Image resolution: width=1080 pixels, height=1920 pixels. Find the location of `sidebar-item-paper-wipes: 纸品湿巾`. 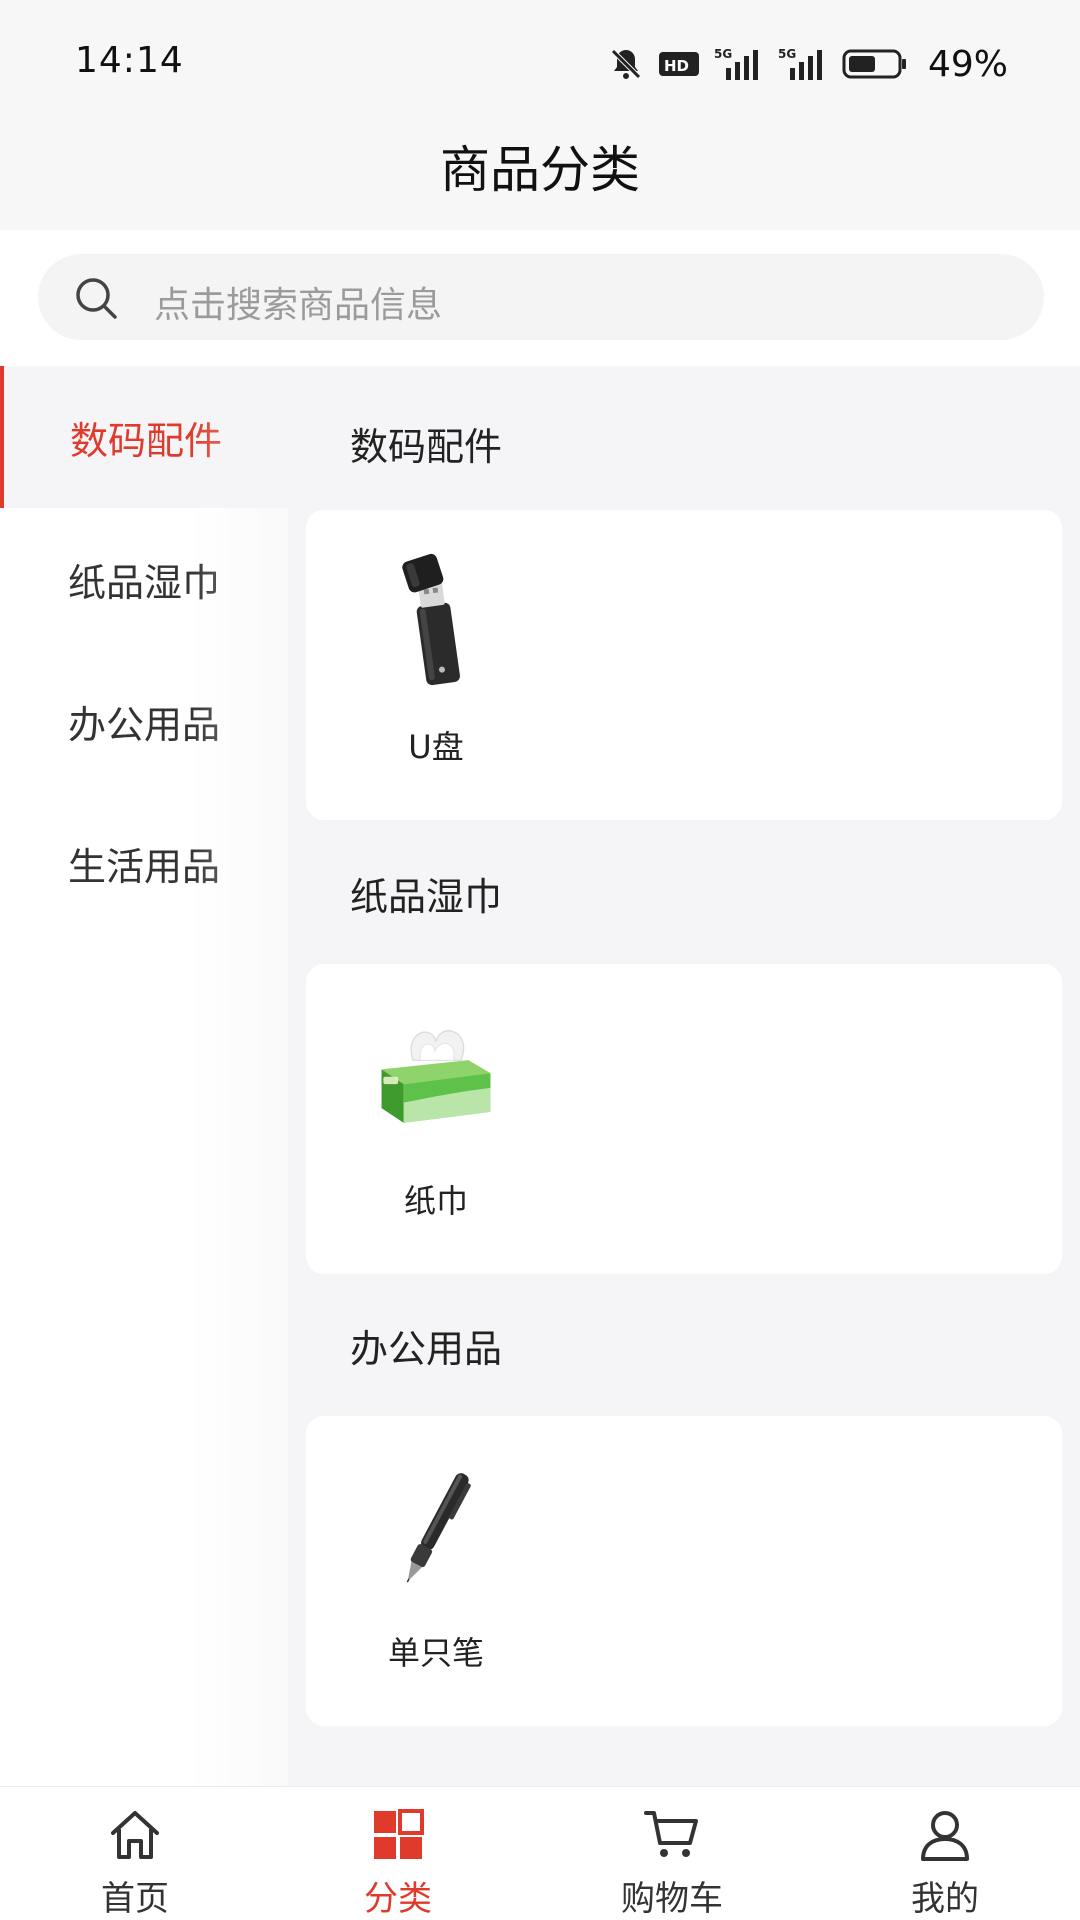

sidebar-item-paper-wipes: 纸品湿巾 is located at coordinates (144, 579).